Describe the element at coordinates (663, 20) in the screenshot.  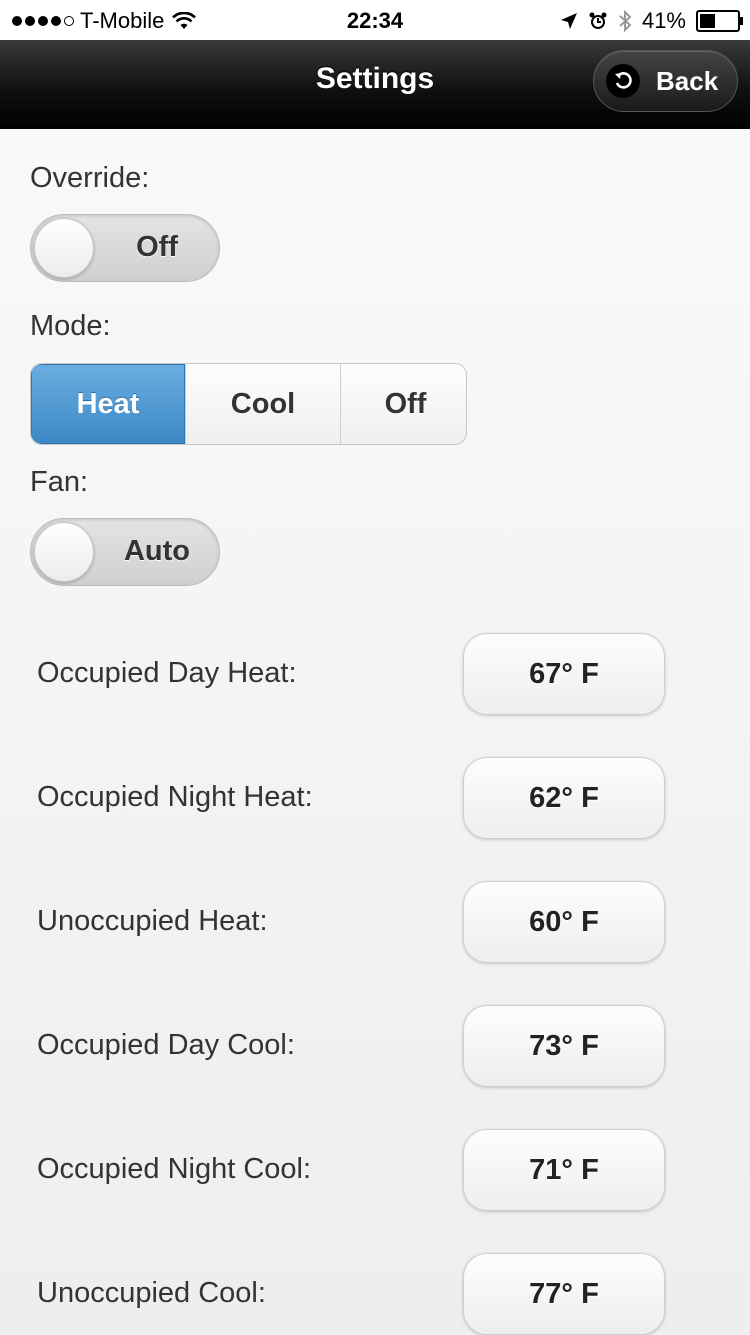
I see `battery-percent: 41%` at that location.